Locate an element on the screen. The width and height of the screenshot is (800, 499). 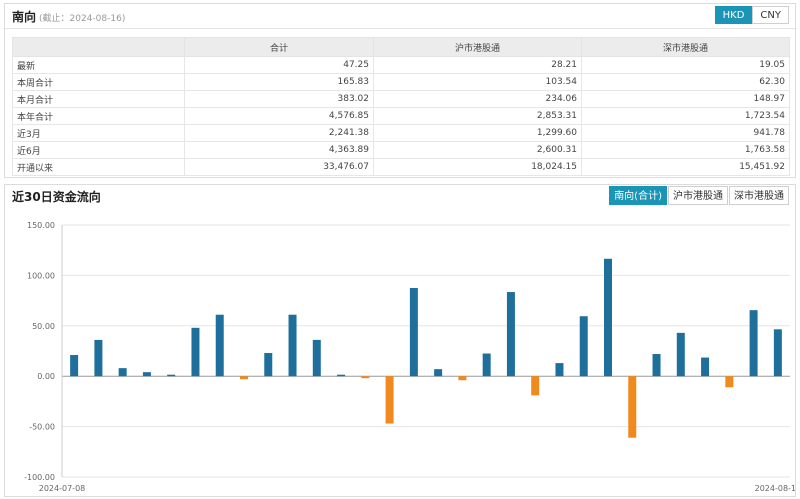
column-header-shenzhen: 深市港股通 is located at coordinates (685, 47).